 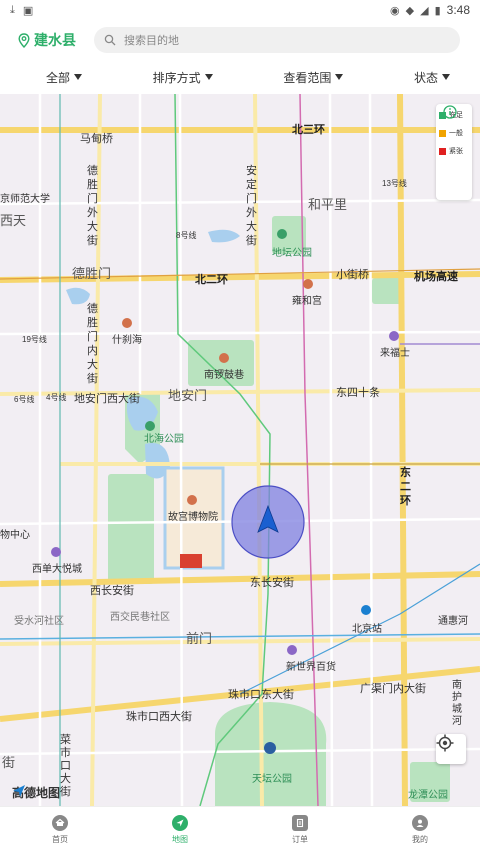 What do you see at coordinates (25, 199) in the screenshot?
I see `map-label: 京师范大学` at bounding box center [25, 199].